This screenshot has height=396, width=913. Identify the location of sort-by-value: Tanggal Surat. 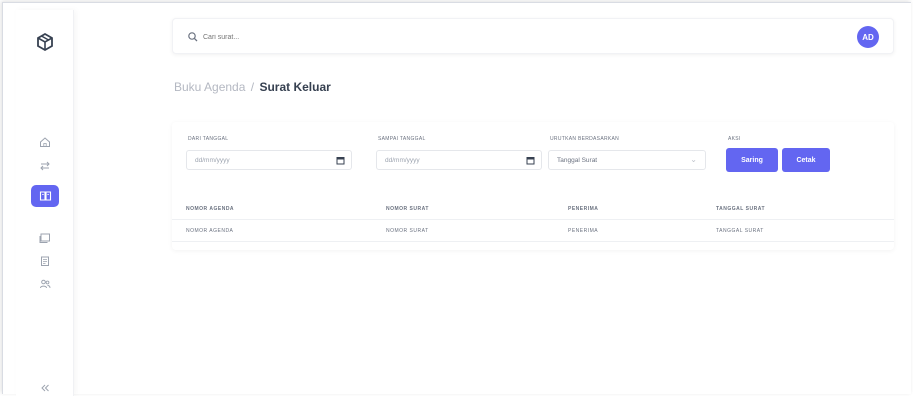
(577, 160).